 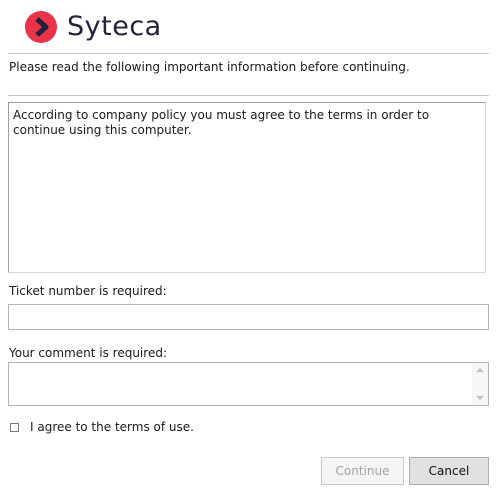 What do you see at coordinates (449, 471) in the screenshot?
I see `cancel-button: Cancel` at bounding box center [449, 471].